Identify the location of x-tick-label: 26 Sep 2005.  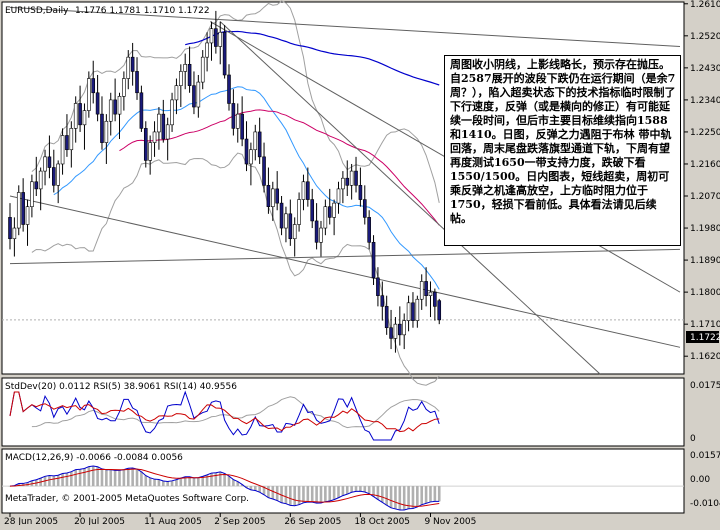
(312, 521).